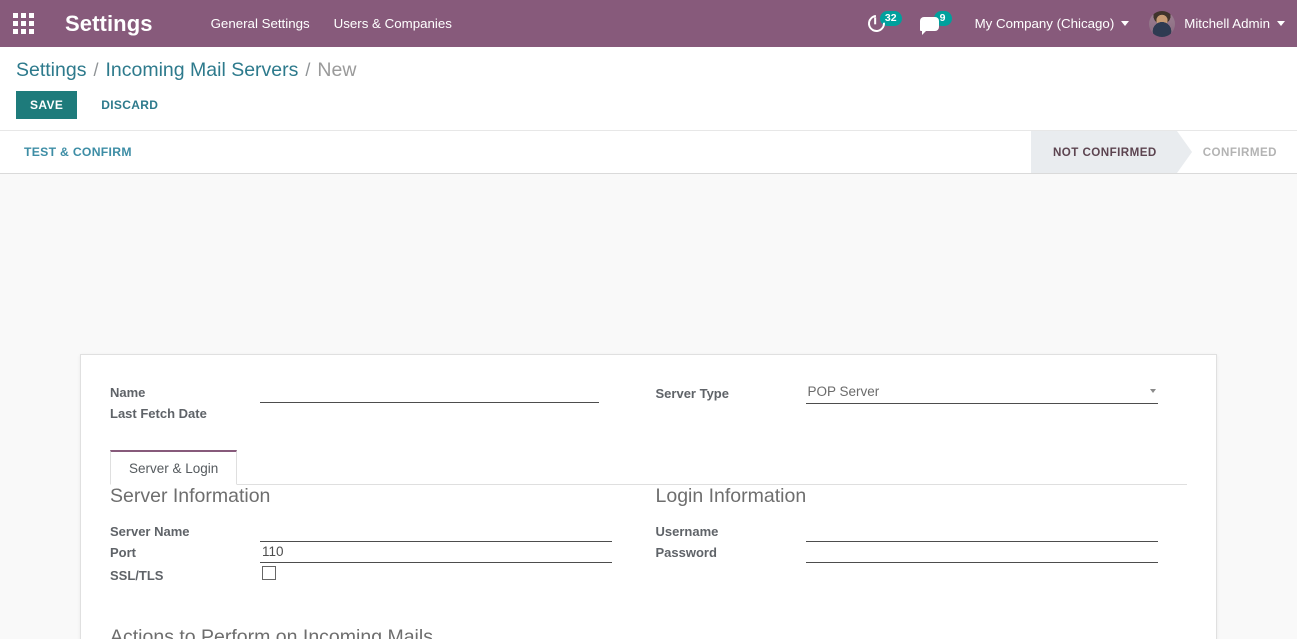 This screenshot has width=1297, height=639. What do you see at coordinates (150, 531) in the screenshot?
I see `label-server-name: Server Name` at bounding box center [150, 531].